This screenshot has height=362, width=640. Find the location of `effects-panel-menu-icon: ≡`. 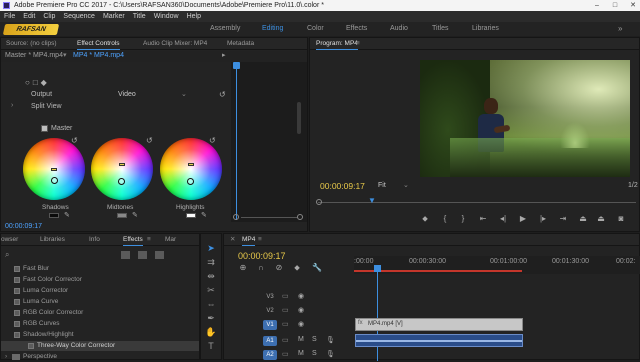

effects-panel-menu-icon: ≡ is located at coordinates (149, 240).